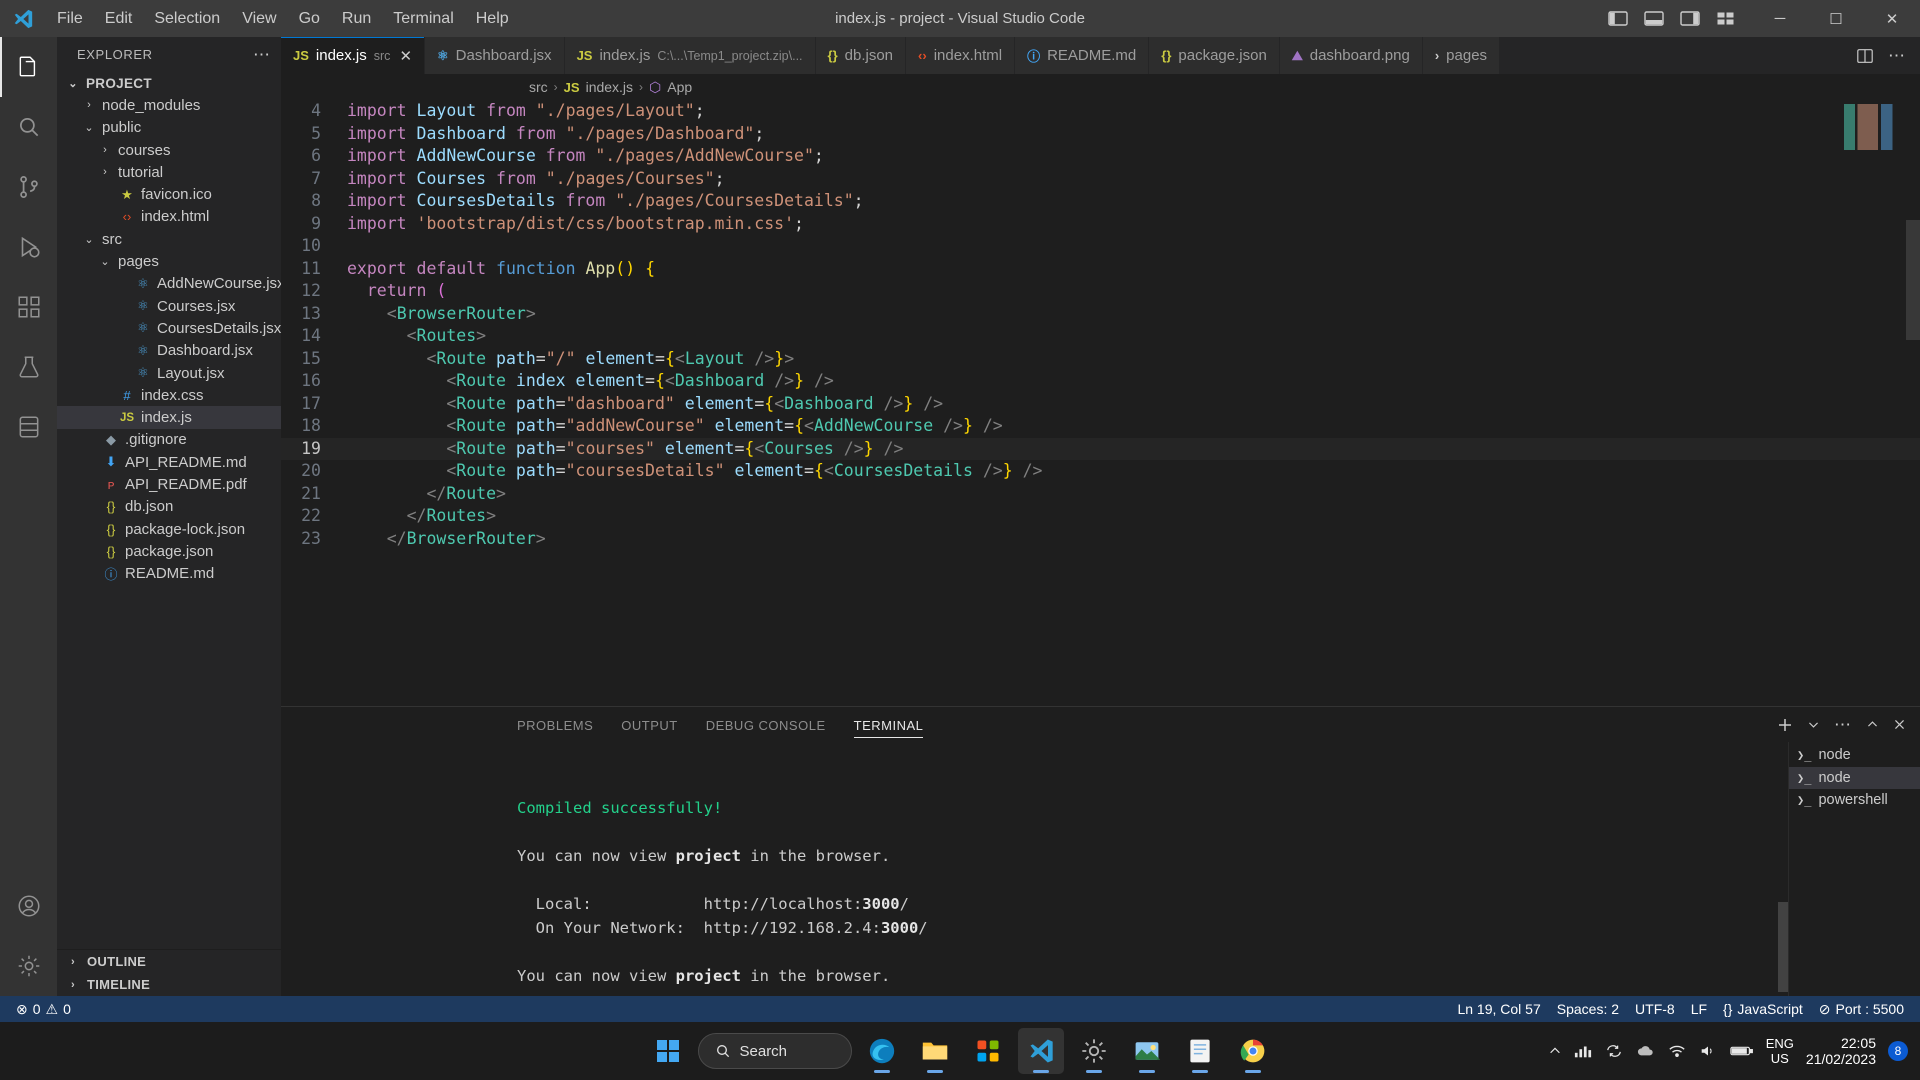 Image resolution: width=1920 pixels, height=1080 pixels. What do you see at coordinates (935, 1051) in the screenshot?
I see `taskbar-file-explorer` at bounding box center [935, 1051].